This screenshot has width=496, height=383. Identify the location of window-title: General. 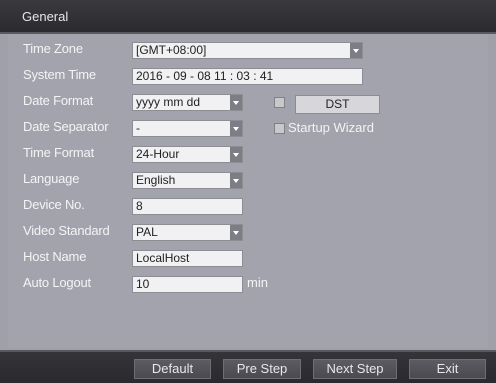
(45, 16).